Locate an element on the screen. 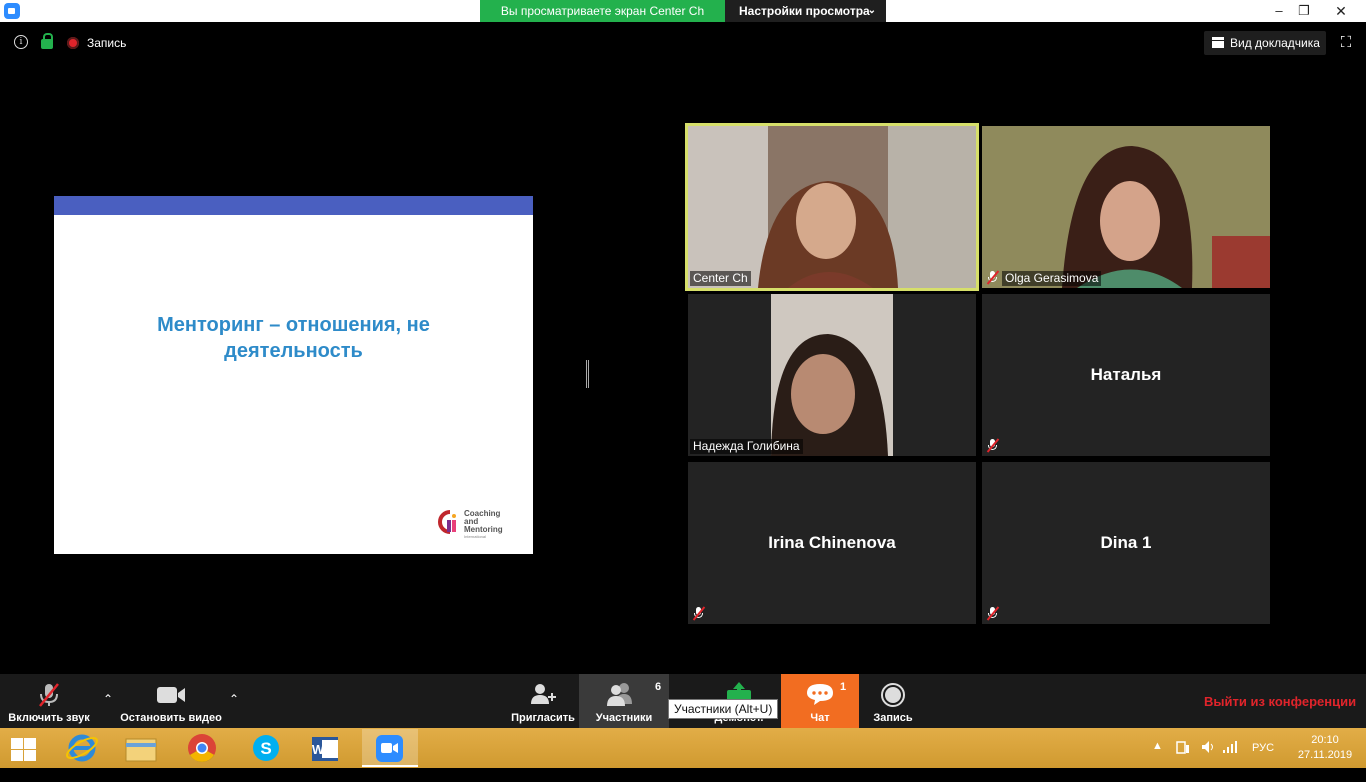 The width and height of the screenshot is (1366, 782). video-camera-icon is located at coordinates (171, 695).